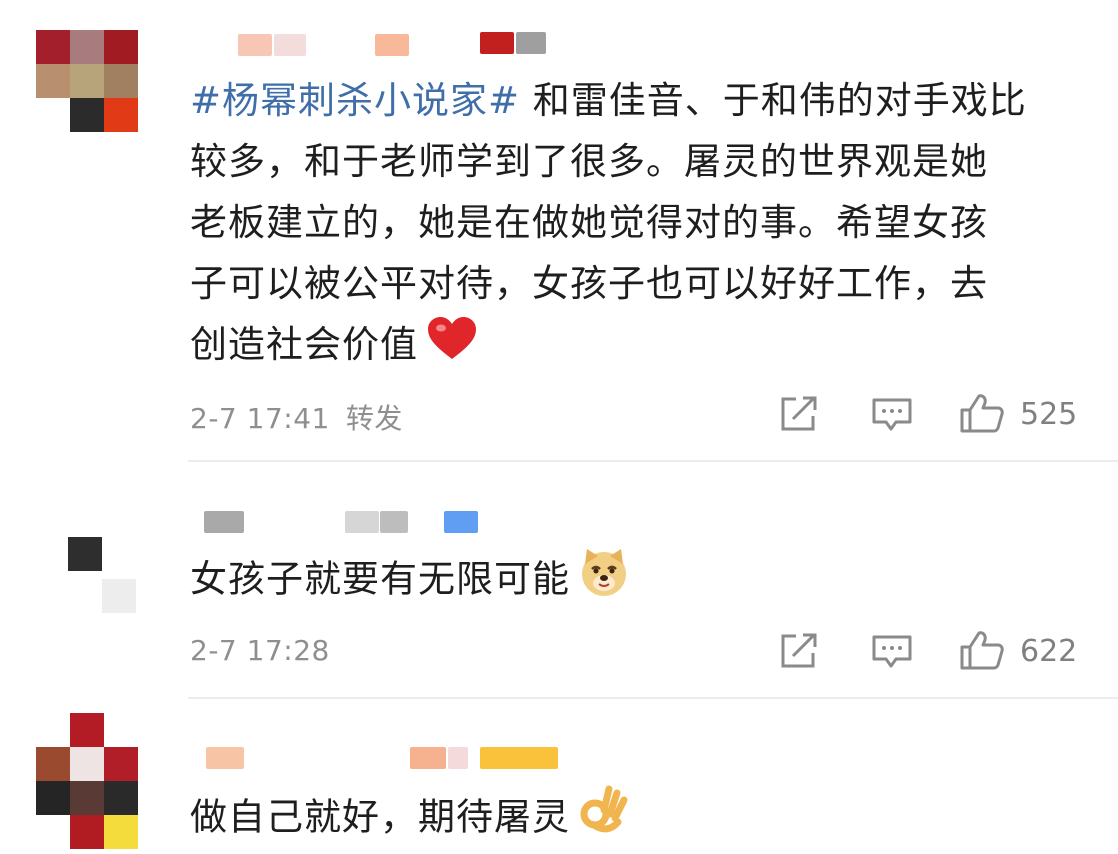 The height and width of the screenshot is (854, 1118). What do you see at coordinates (452, 347) in the screenshot?
I see `heart-emoji` at bounding box center [452, 347].